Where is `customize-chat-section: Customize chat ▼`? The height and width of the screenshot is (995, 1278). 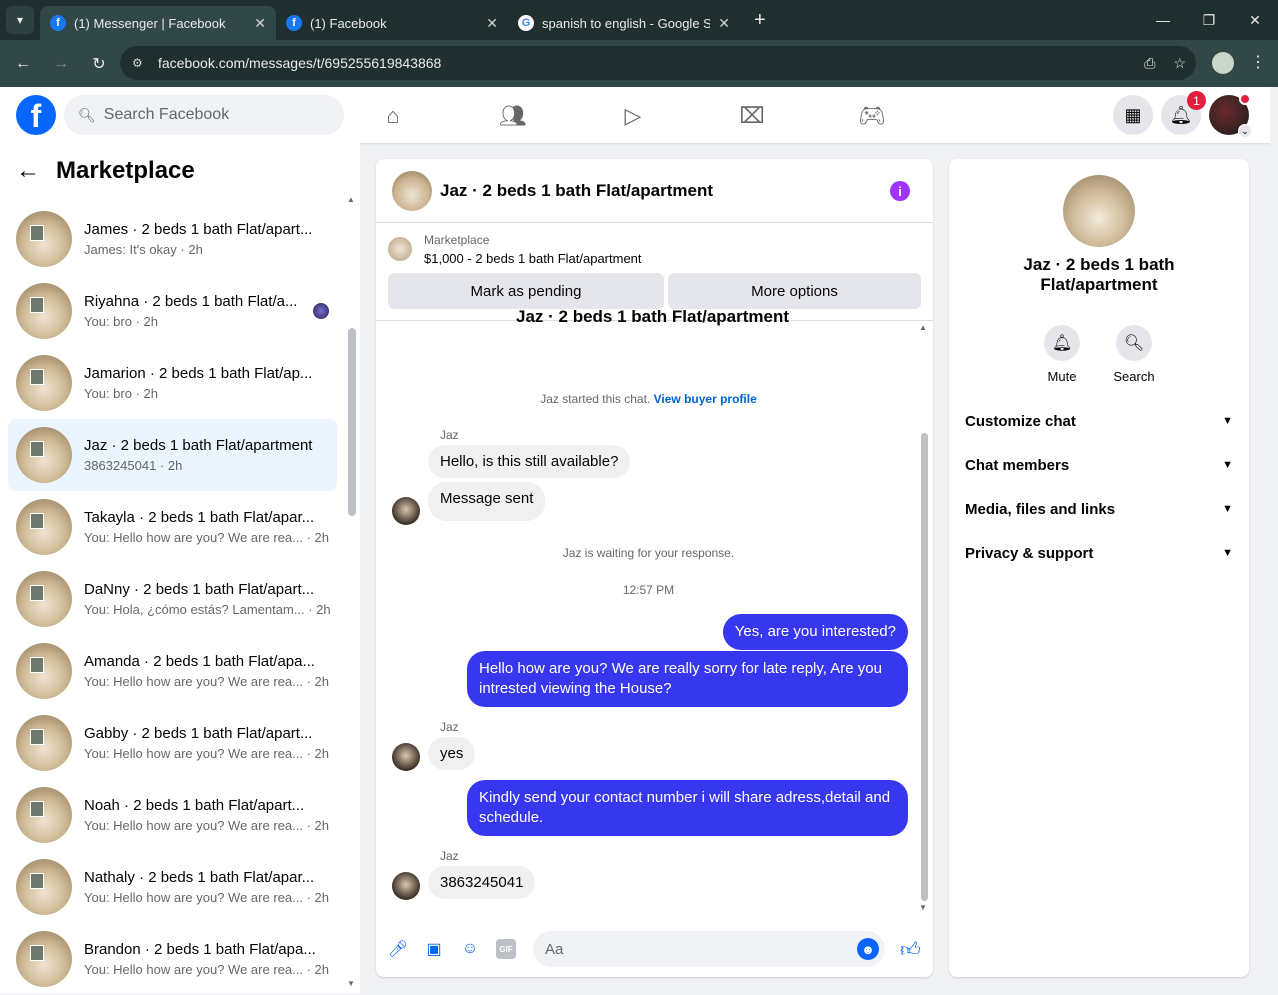
customize-chat-section: Customize chat ▼ is located at coordinates (1099, 421).